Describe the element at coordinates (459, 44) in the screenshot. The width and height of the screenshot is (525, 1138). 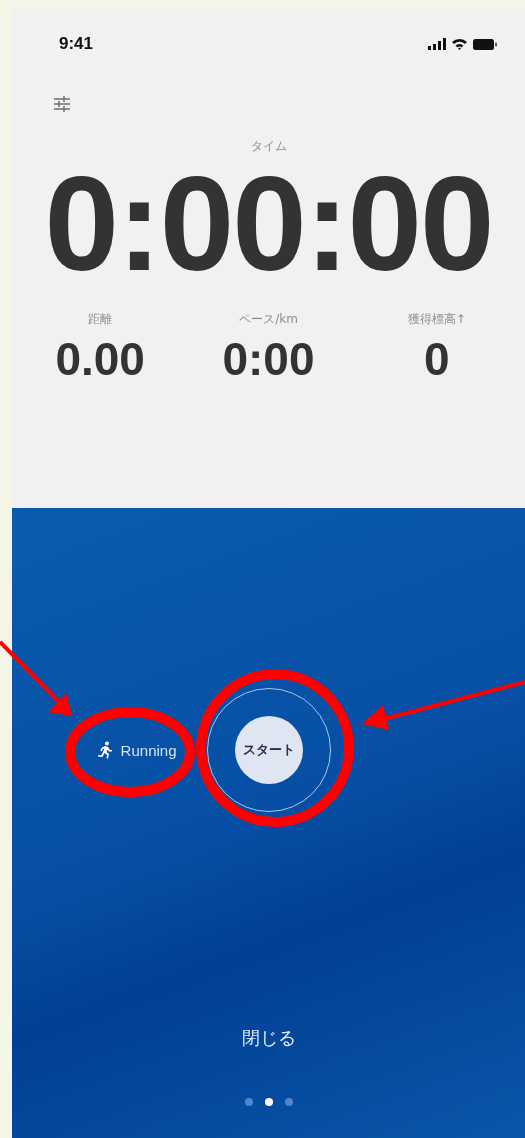
I see `wifi-icon` at that location.